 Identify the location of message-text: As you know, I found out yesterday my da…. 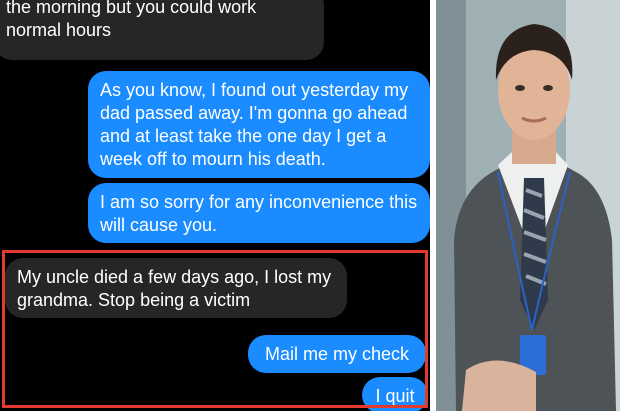
(254, 124).